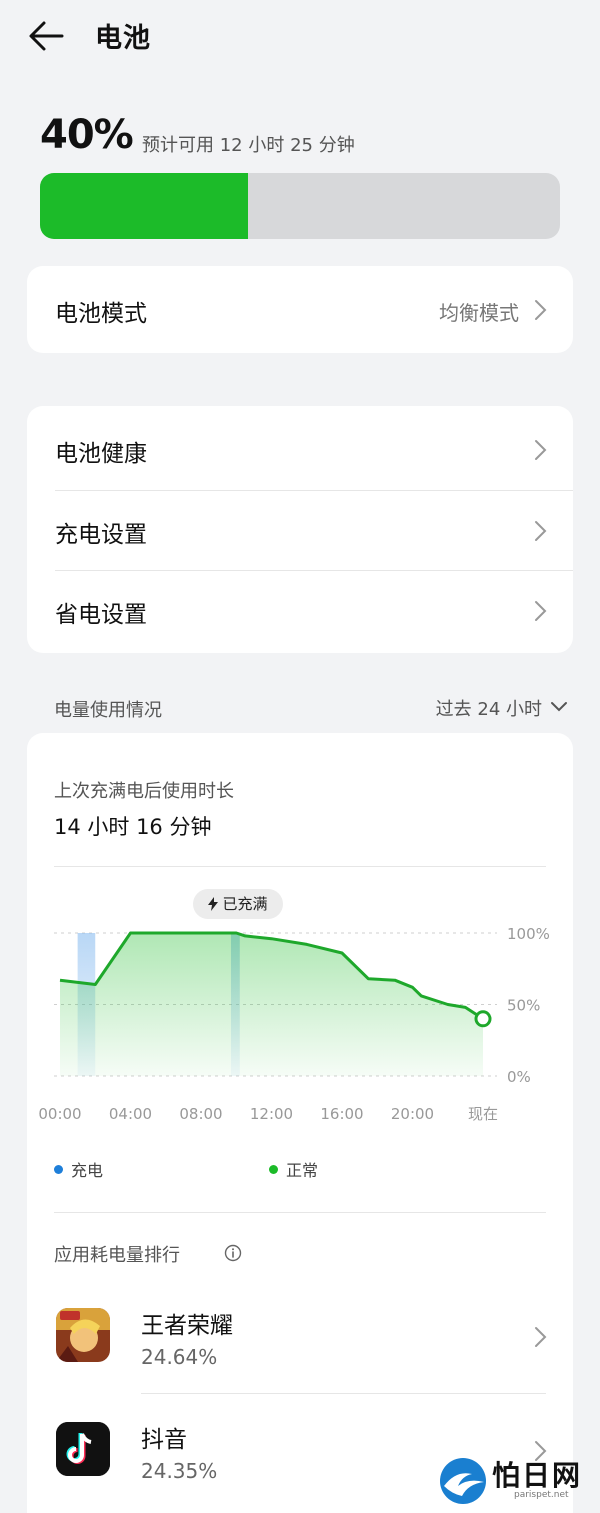  What do you see at coordinates (179, 1471) in the screenshot?
I see `app-percent: 24.35%` at bounding box center [179, 1471].